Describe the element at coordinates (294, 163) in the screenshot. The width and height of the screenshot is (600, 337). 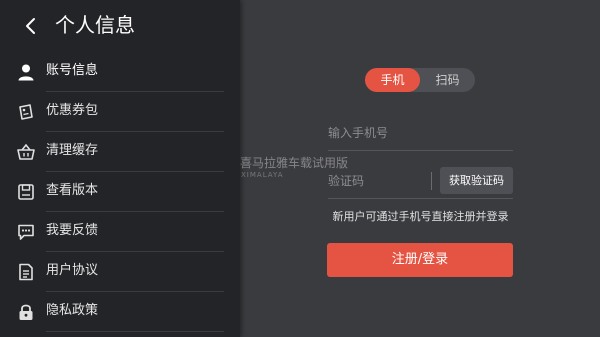
I see `watermark-text: 喜马拉雅车载试用版` at that location.